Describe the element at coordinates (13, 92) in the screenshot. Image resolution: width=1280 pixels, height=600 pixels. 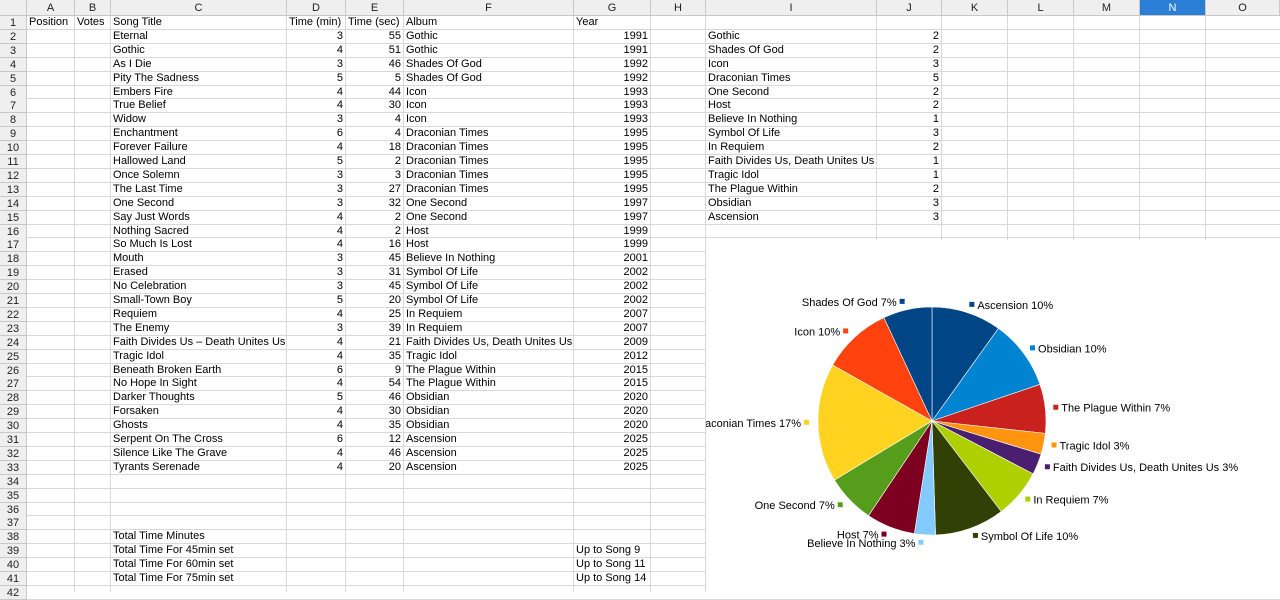
I see `row-header-6: 6` at that location.